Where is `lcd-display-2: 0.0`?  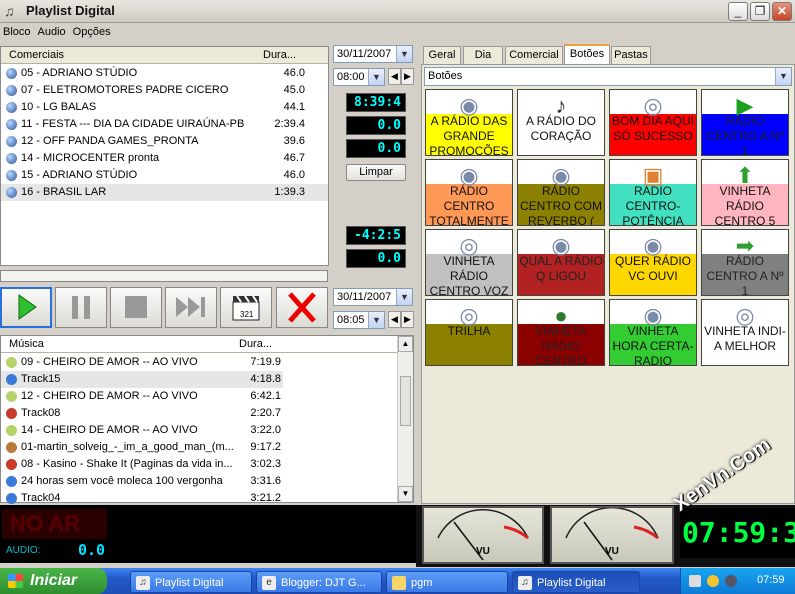
lcd-display-2: 0.0 is located at coordinates (376, 125).